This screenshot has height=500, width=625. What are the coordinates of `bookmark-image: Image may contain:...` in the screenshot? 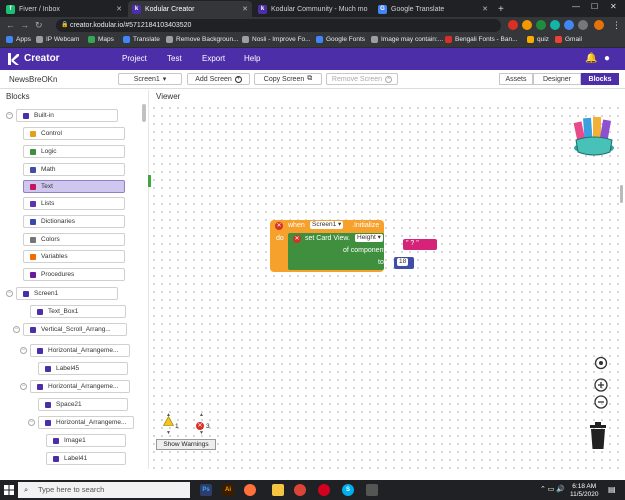 It's located at (407, 39).